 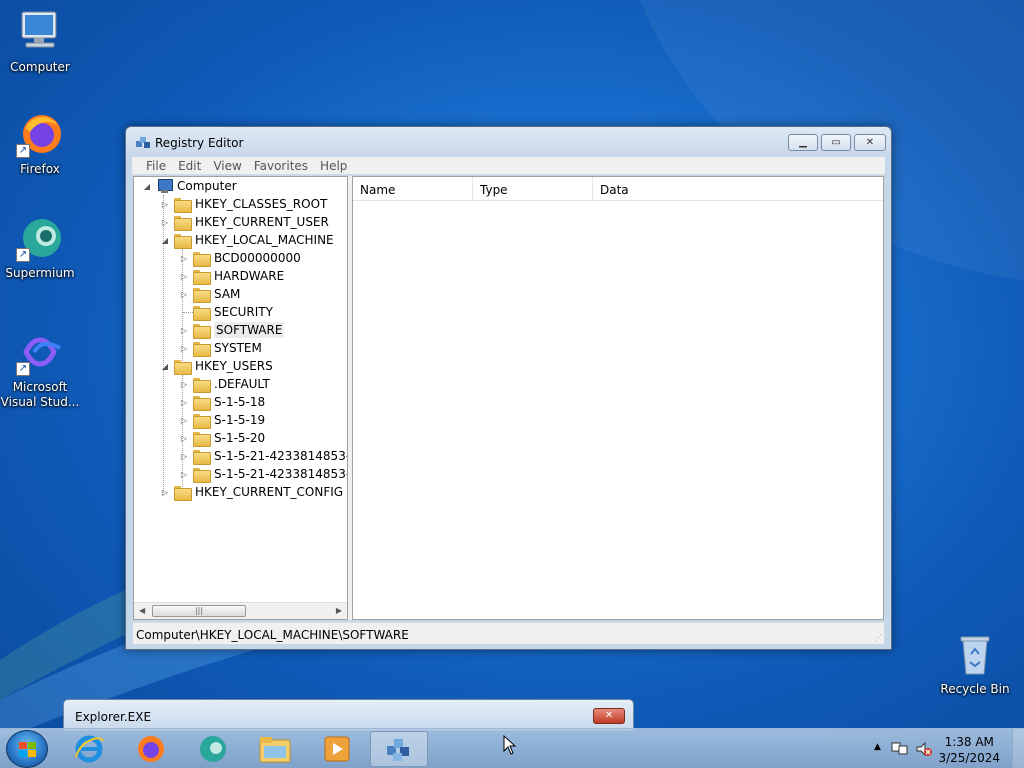 I want to click on windows-logo-icon, so click(x=27, y=749).